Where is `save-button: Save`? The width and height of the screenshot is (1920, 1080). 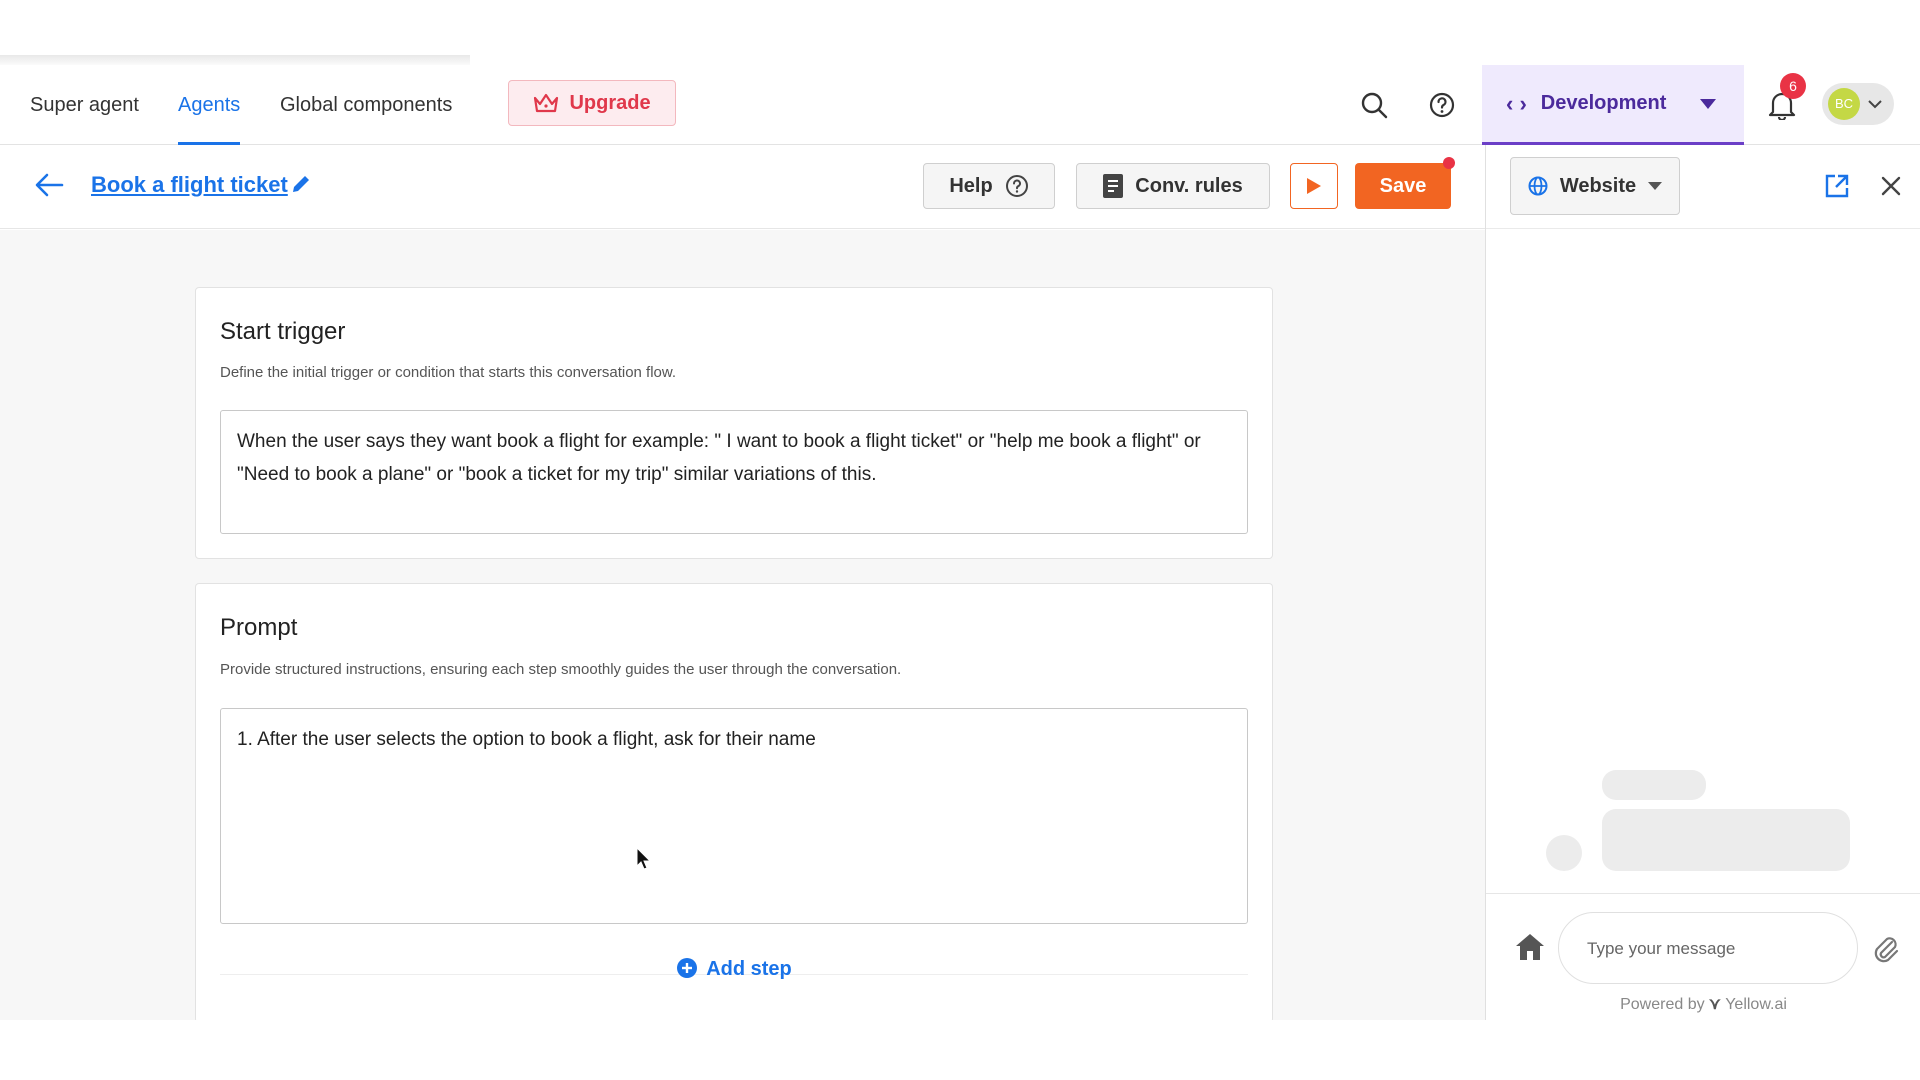
save-button: Save is located at coordinates (1403, 186).